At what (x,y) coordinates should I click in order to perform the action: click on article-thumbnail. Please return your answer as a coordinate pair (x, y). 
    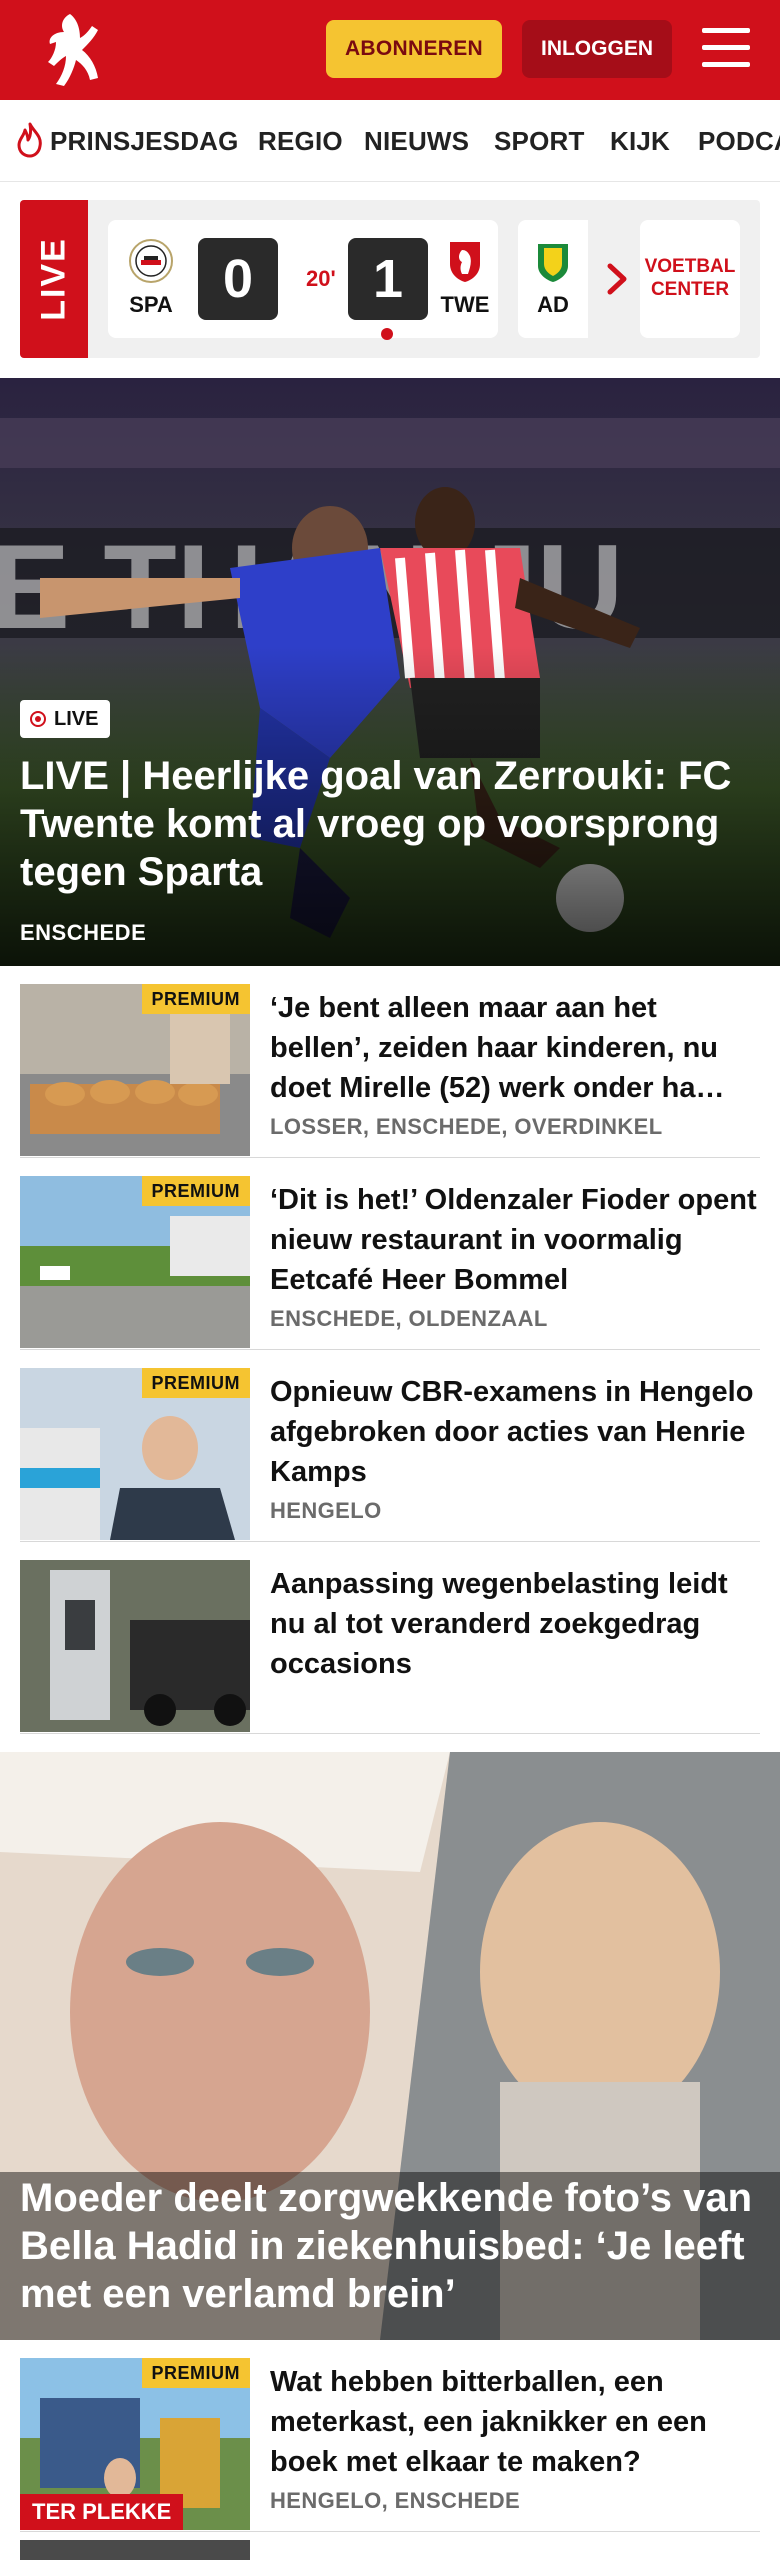
    Looking at the image, I should click on (135, 1646).